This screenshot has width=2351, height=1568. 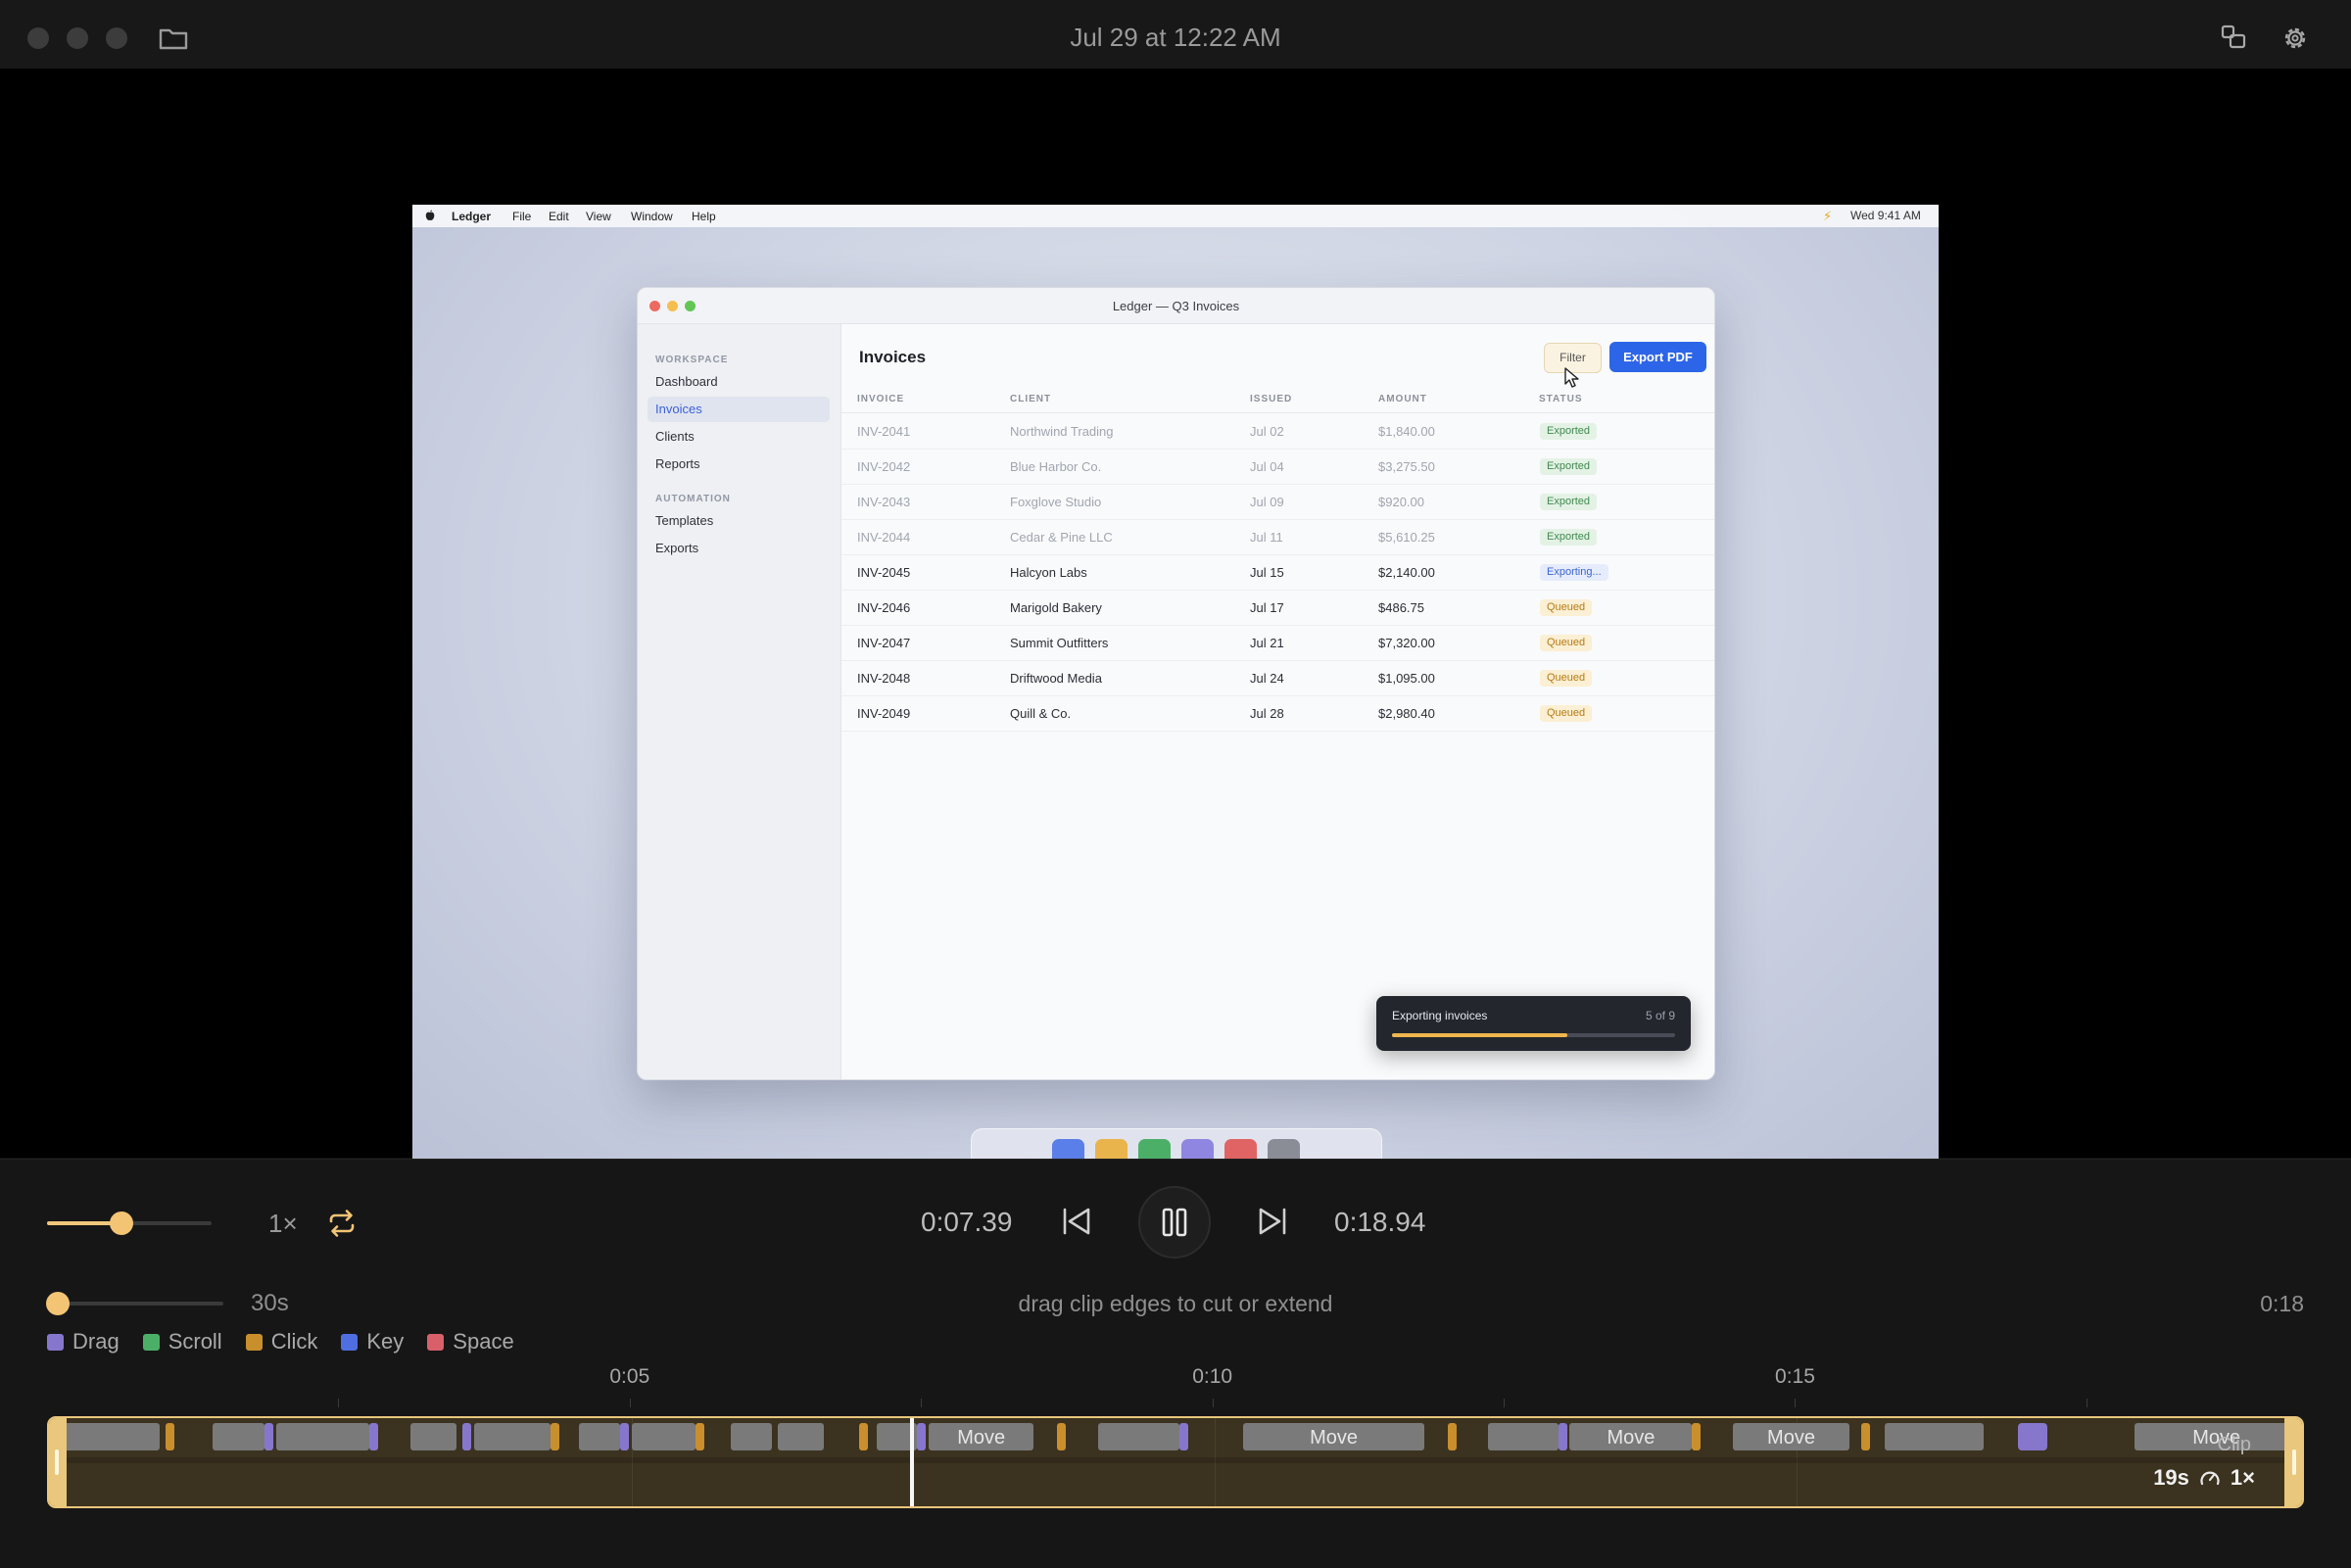 I want to click on split-view-icon, so click(x=2233, y=37).